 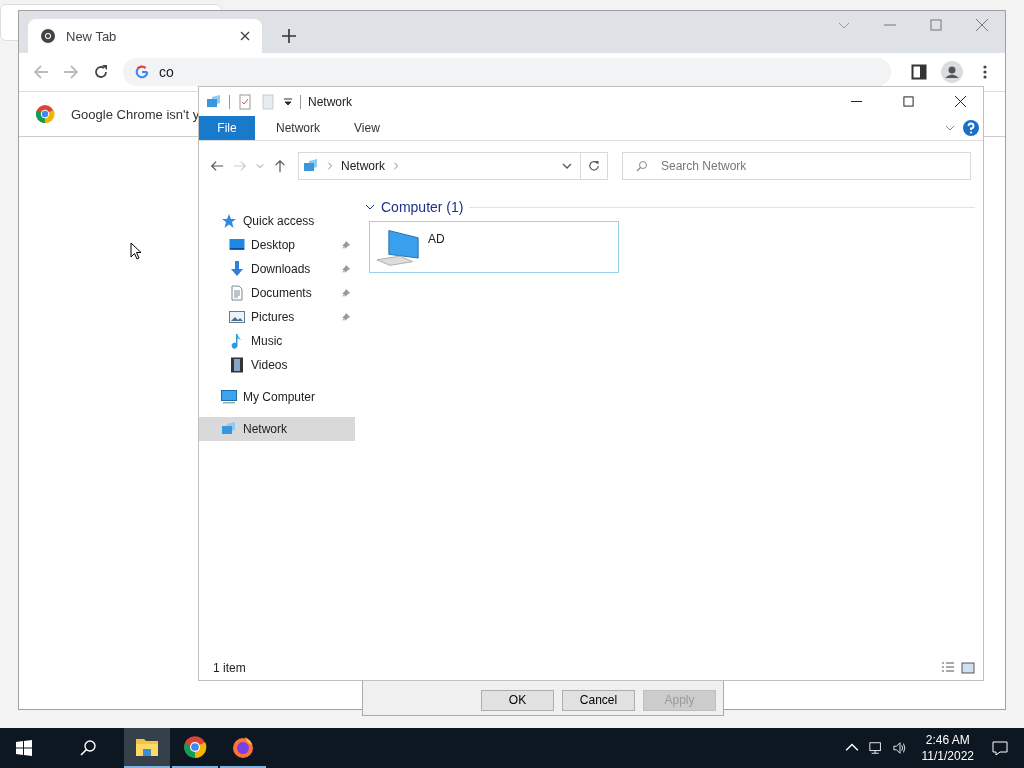 I want to click on expand-ribbon-icon, so click(x=950, y=128).